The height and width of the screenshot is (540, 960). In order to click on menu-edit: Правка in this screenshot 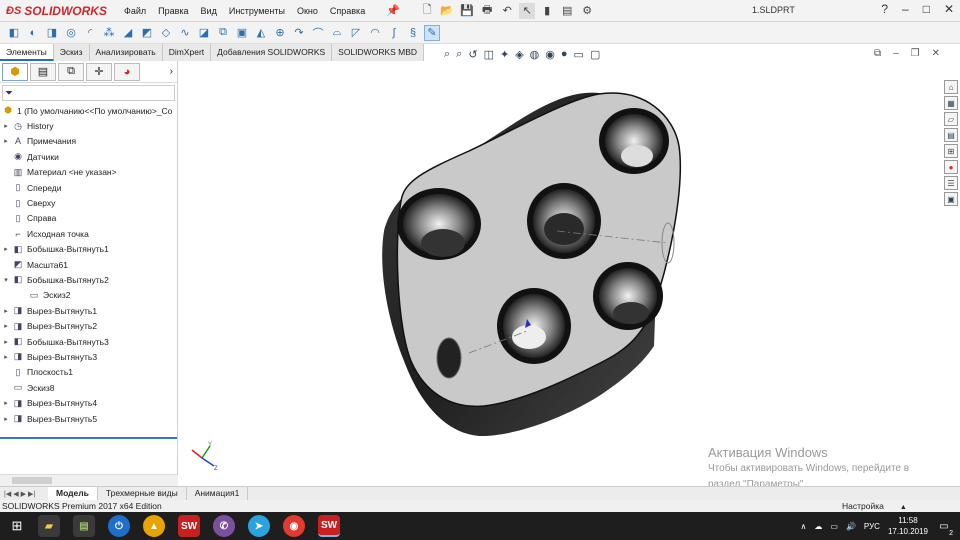, I will do `click(173, 11)`.